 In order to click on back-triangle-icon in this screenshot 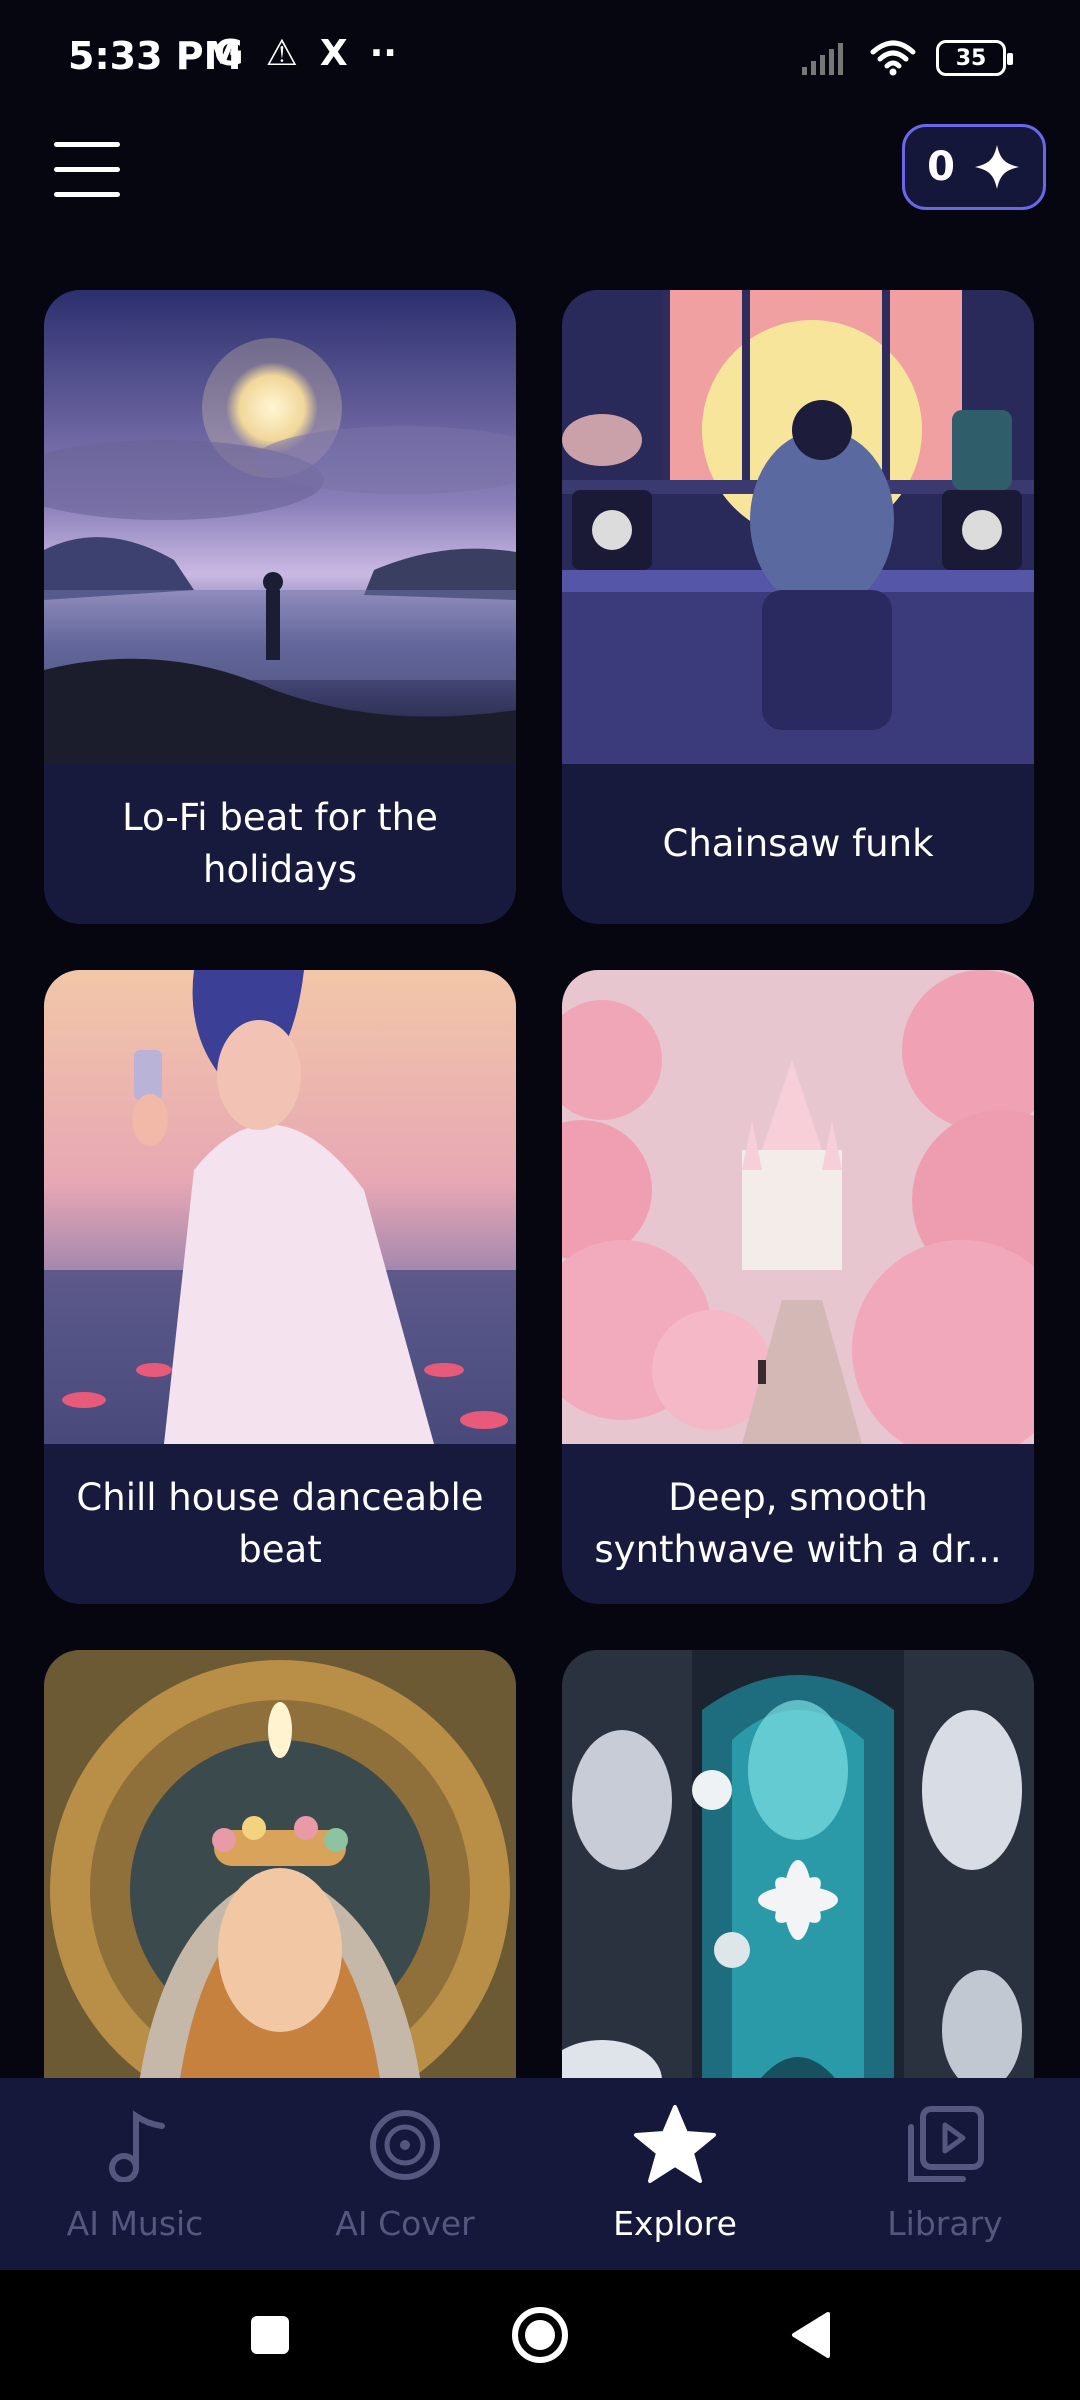, I will do `click(811, 2335)`.